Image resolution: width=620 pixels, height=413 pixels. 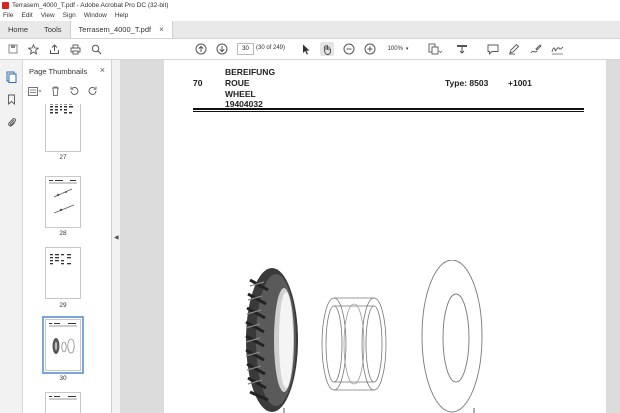 What do you see at coordinates (462, 49) in the screenshot?
I see `scroll-icon` at bounding box center [462, 49].